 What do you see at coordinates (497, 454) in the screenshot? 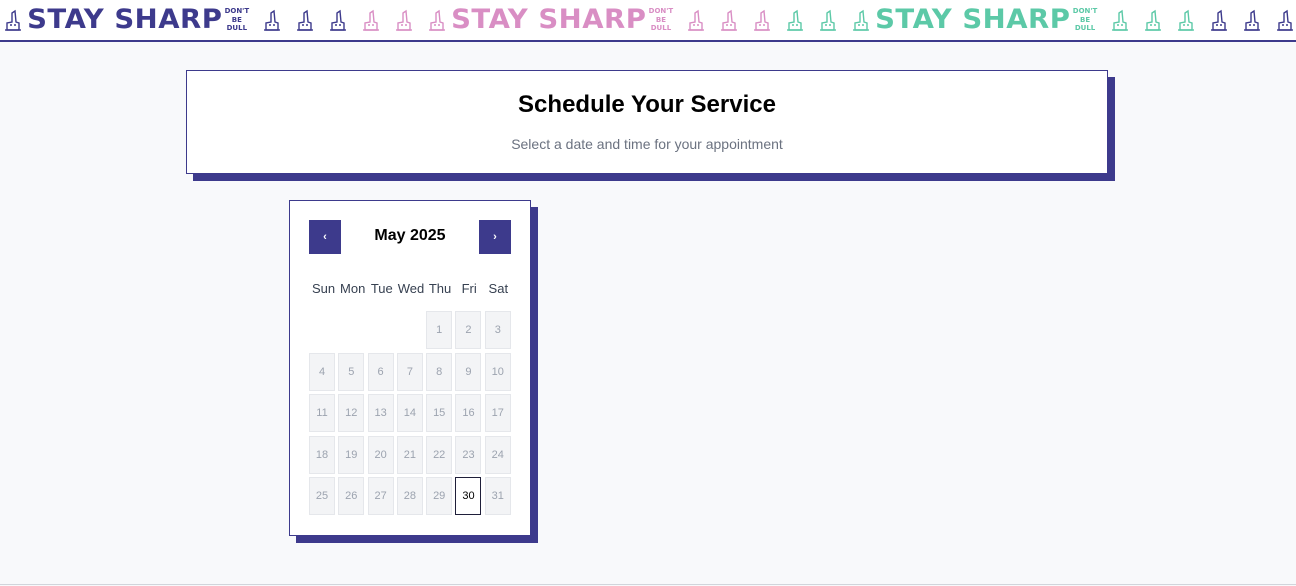
I see `calendar-day-disabled: 24` at bounding box center [497, 454].